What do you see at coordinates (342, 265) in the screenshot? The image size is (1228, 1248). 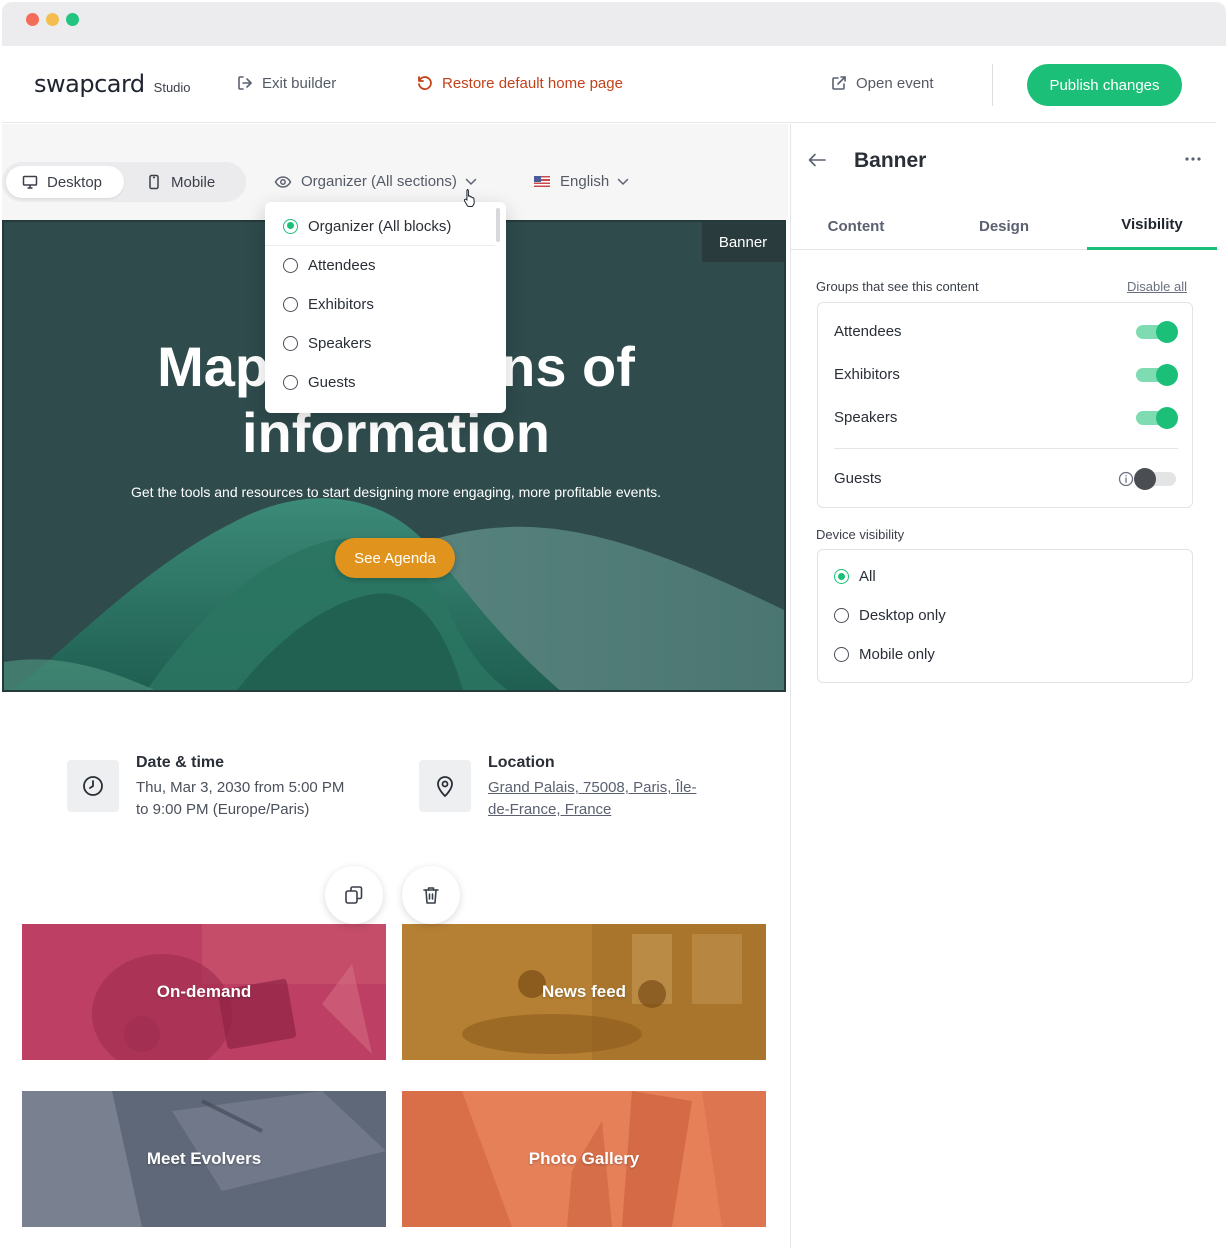 I see `dropdown-option-label: Attendees` at bounding box center [342, 265].